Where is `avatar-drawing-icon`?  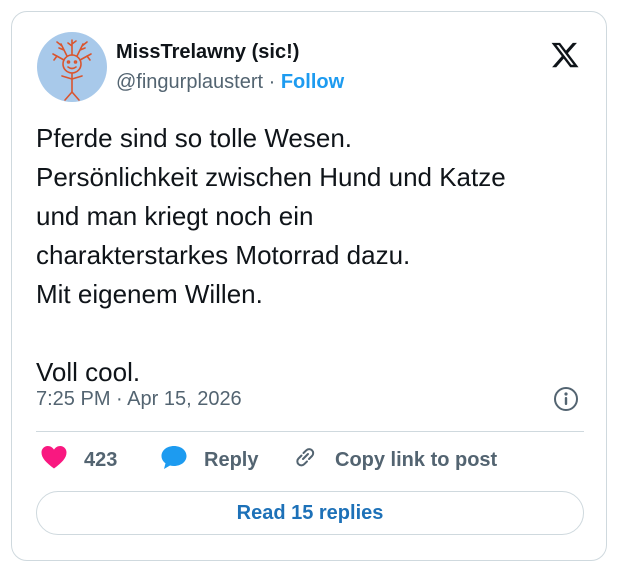
avatar-drawing-icon is located at coordinates (72, 70).